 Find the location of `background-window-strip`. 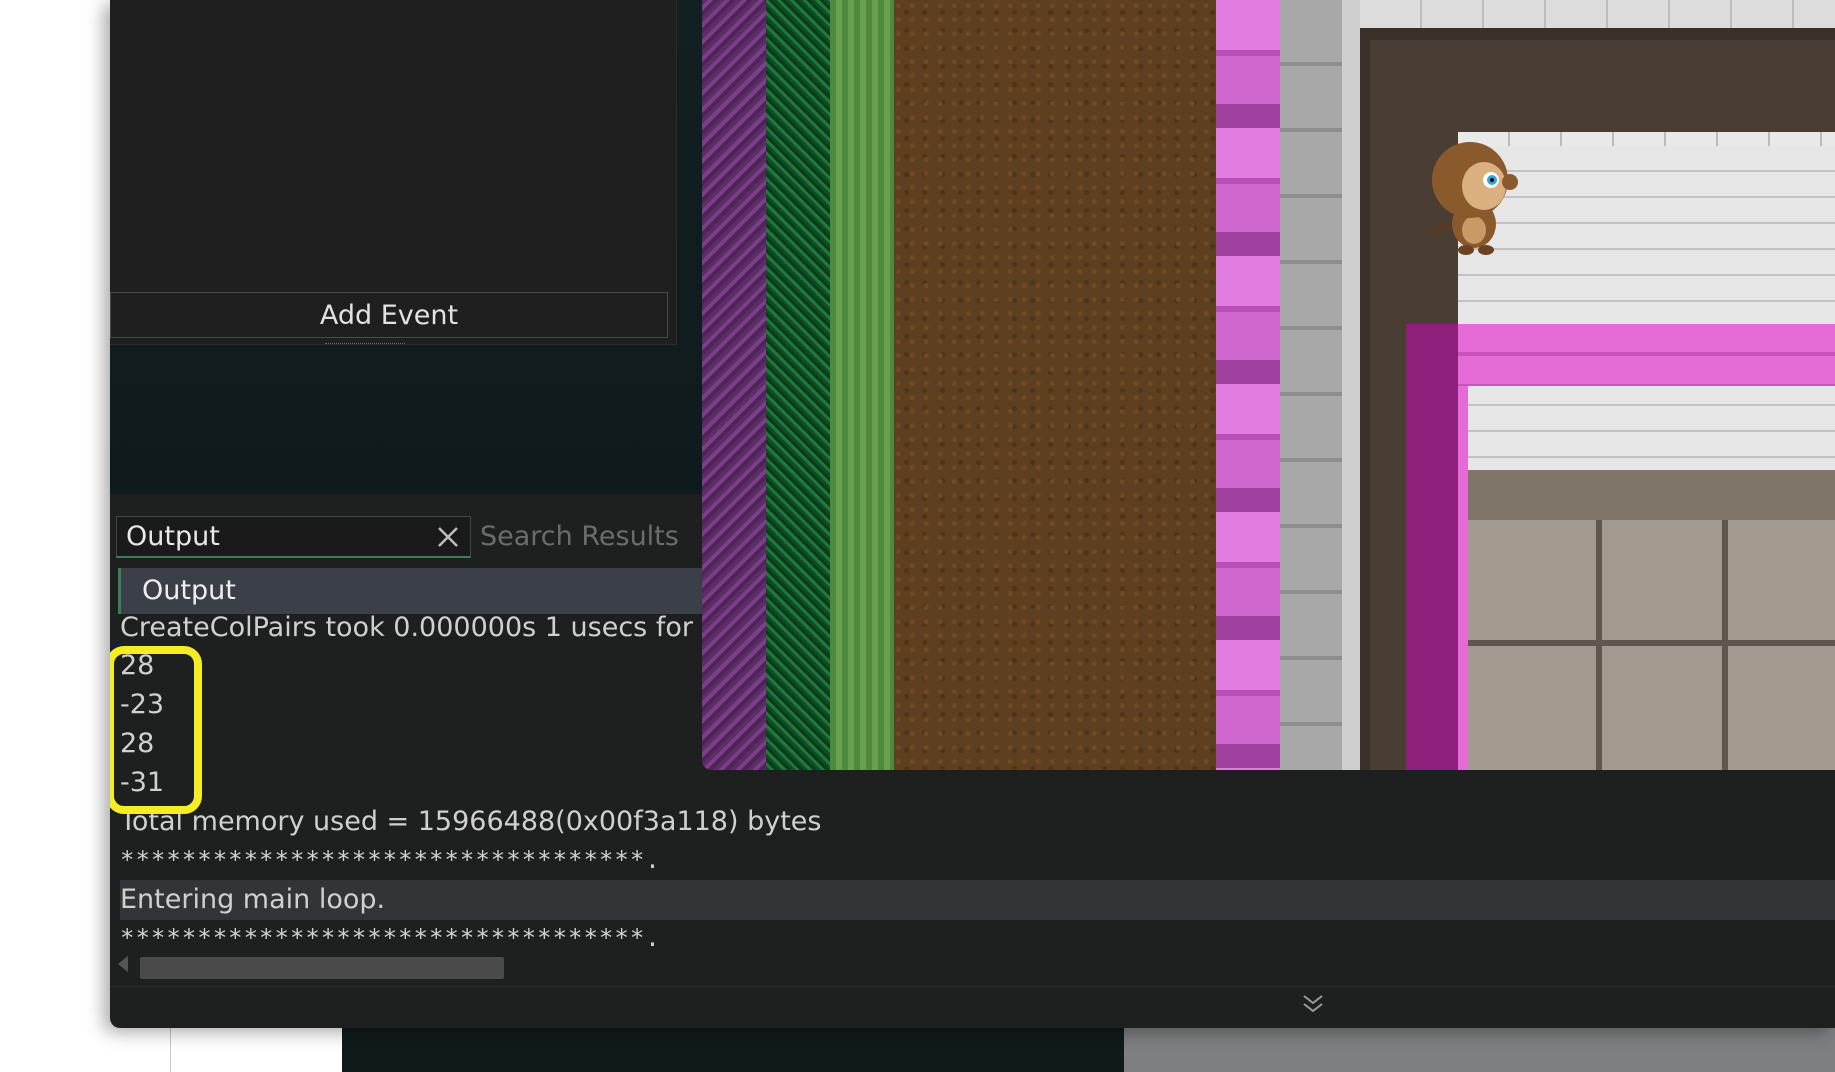

background-window-strip is located at coordinates (733, 1050).